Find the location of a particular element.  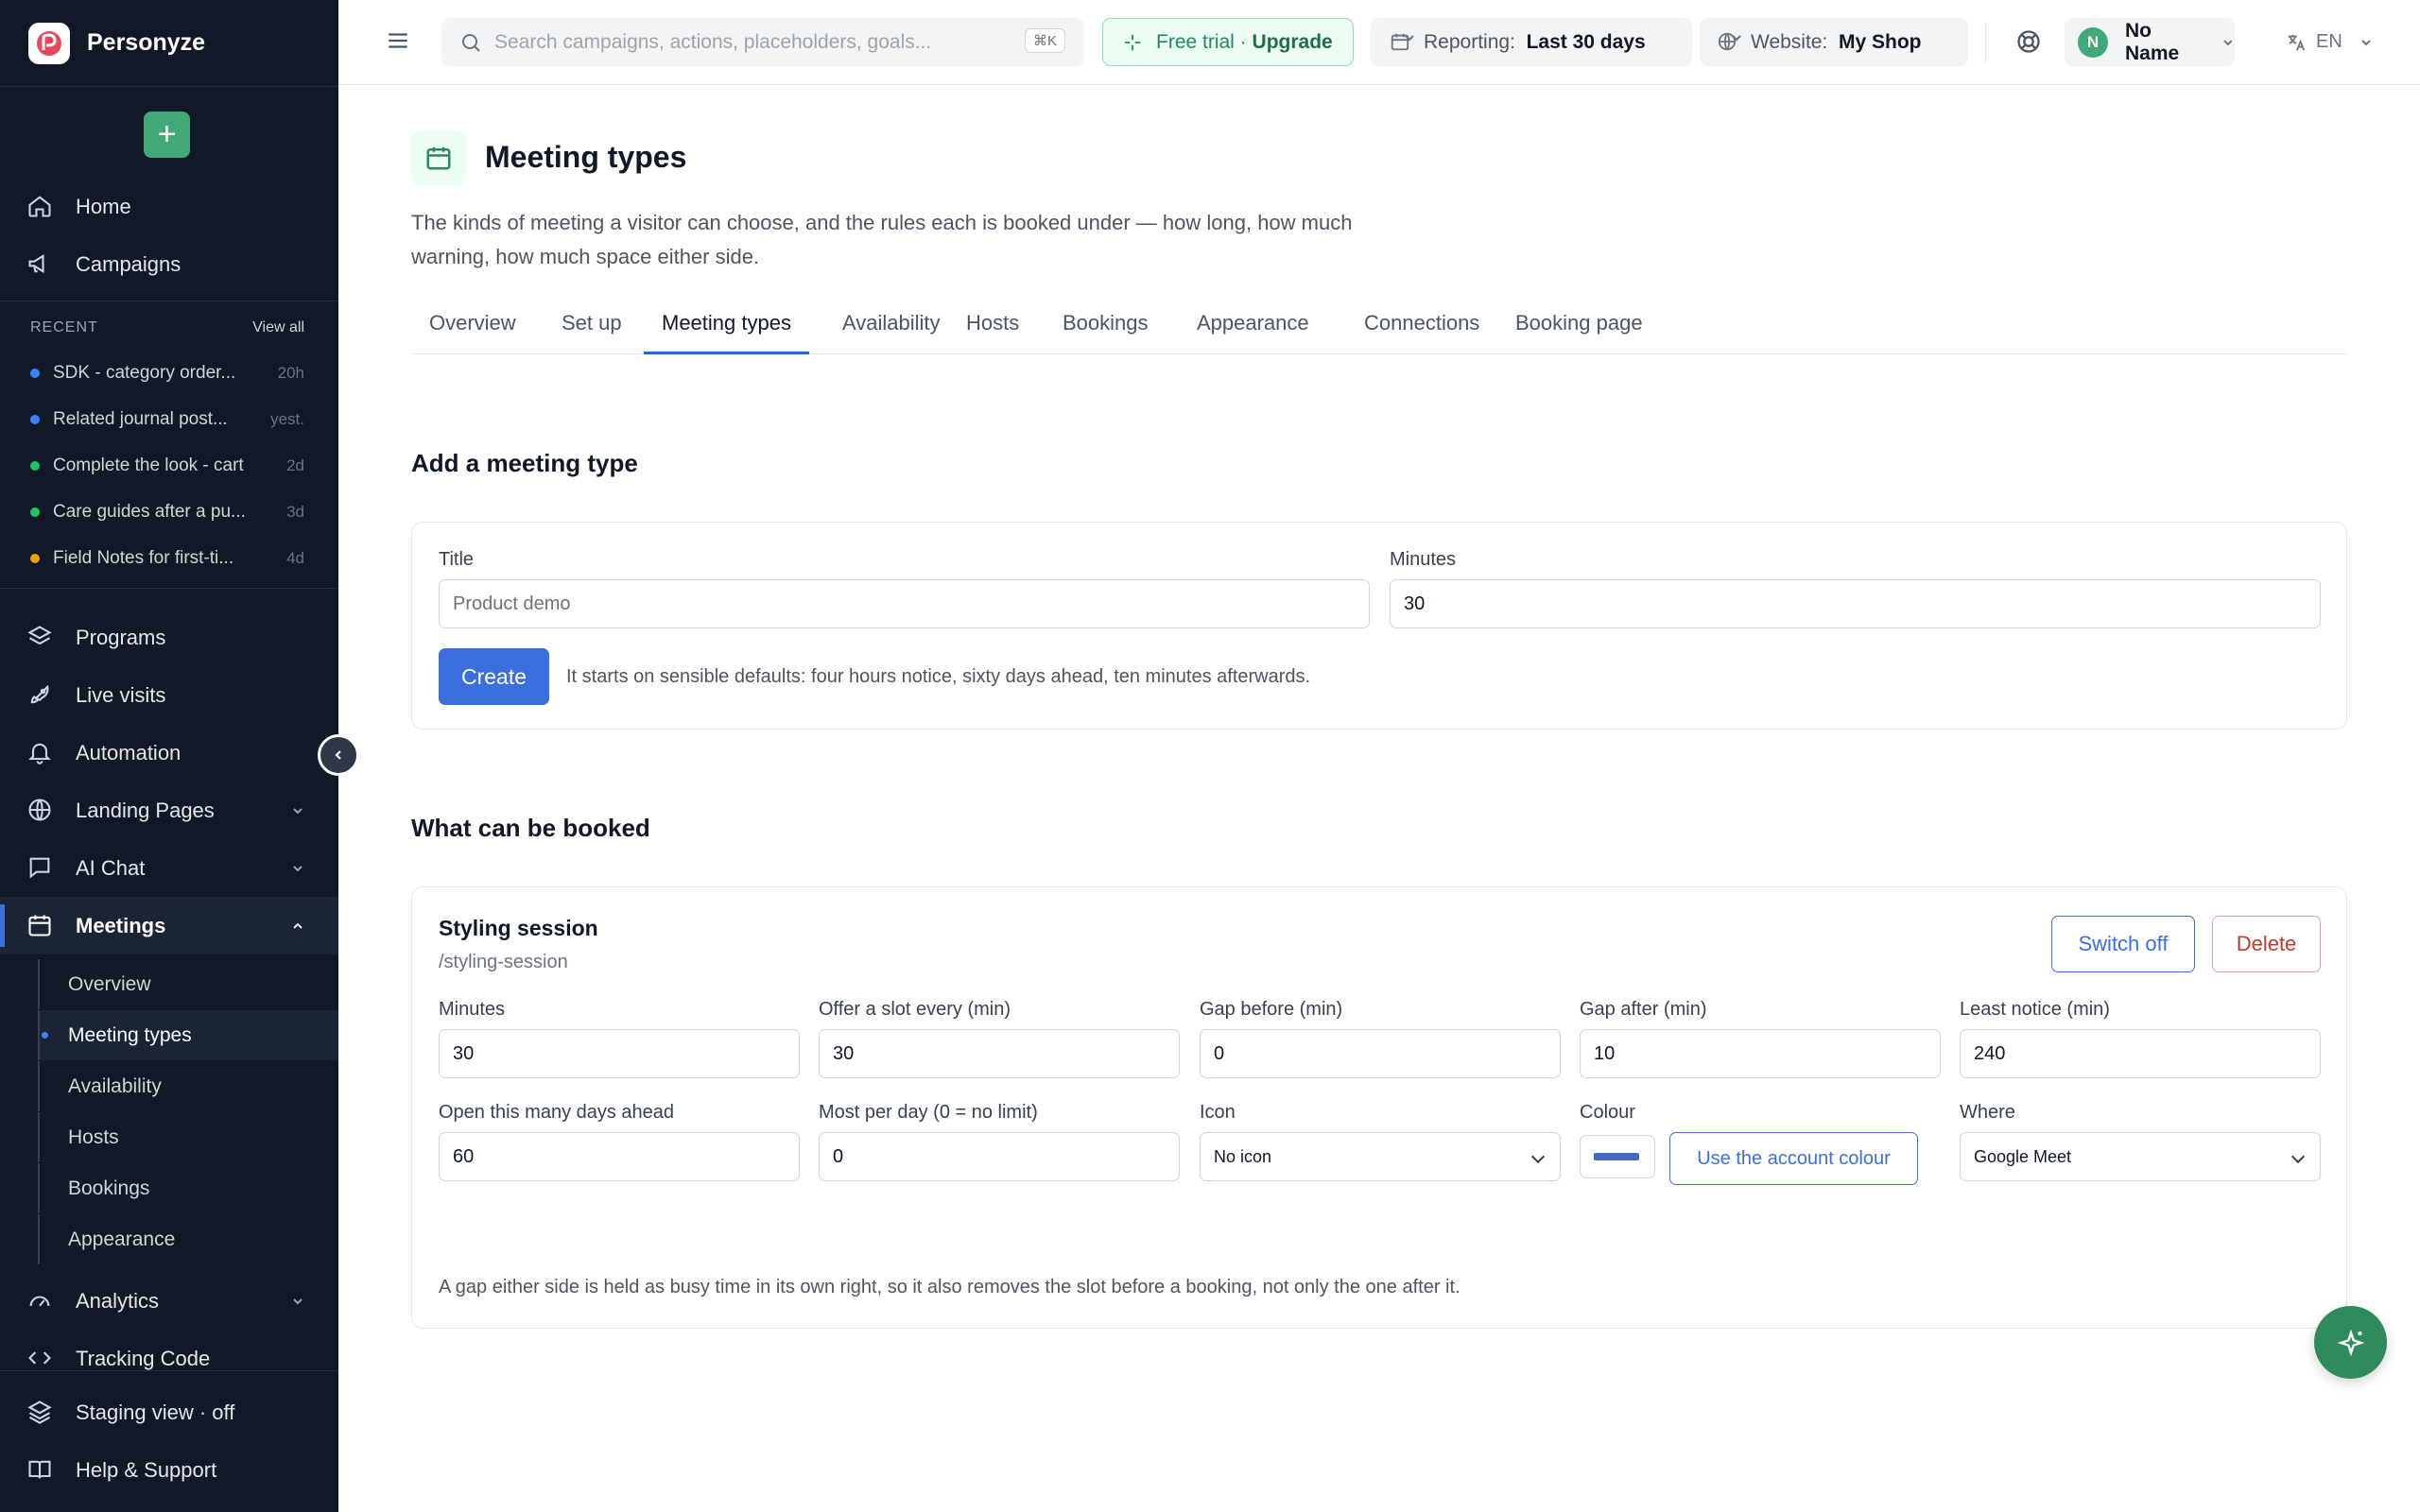

brand: Personyze is located at coordinates (169, 43).